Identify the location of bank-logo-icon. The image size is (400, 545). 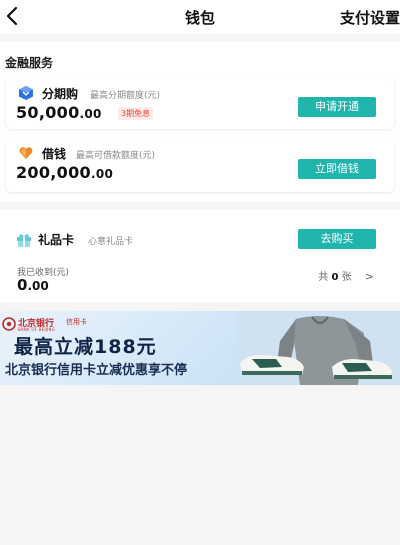
(9, 324).